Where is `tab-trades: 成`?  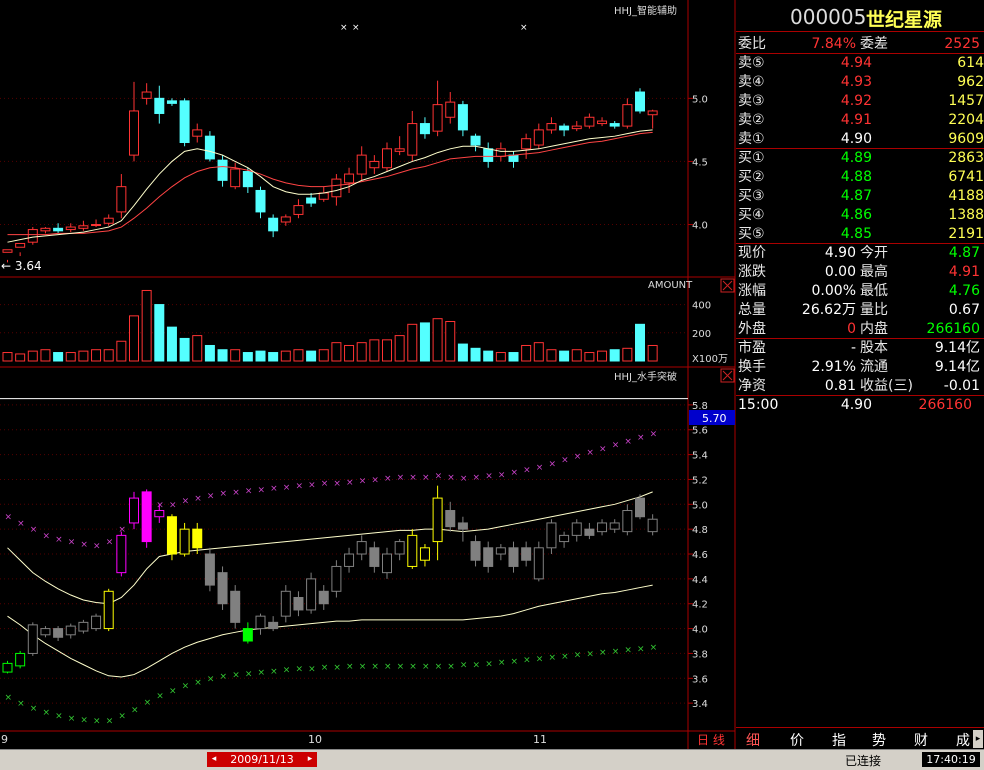 tab-trades: 成 is located at coordinates (963, 740).